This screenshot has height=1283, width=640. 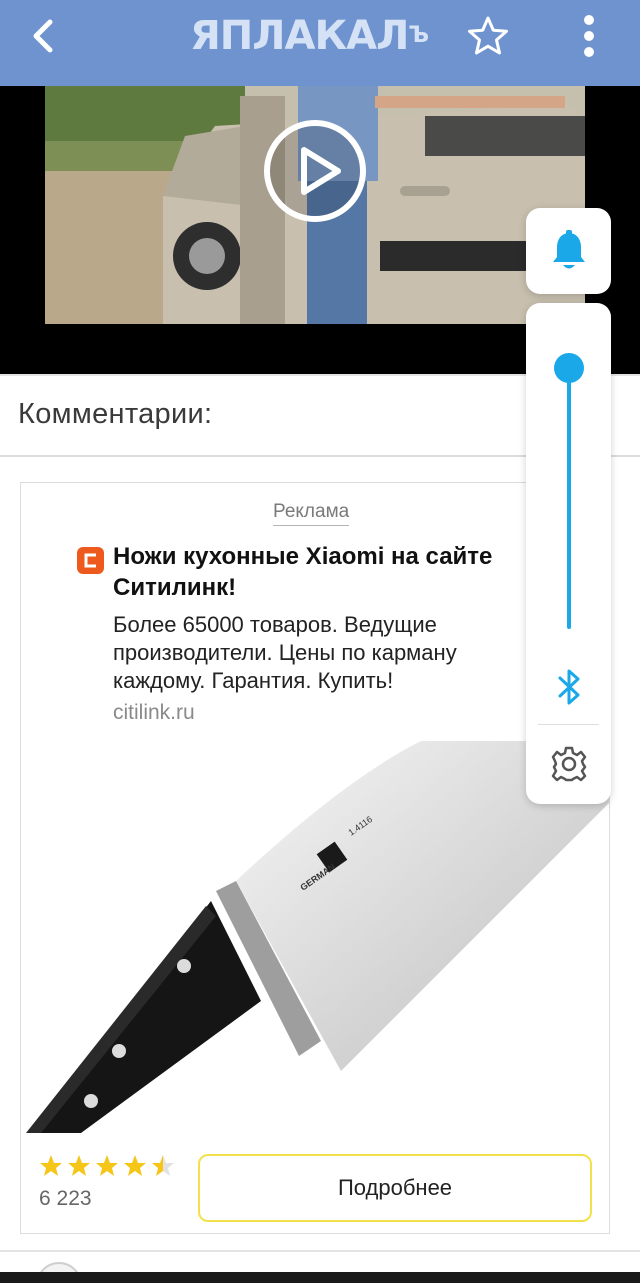 I want to click on bell-icon, so click(x=569, y=249).